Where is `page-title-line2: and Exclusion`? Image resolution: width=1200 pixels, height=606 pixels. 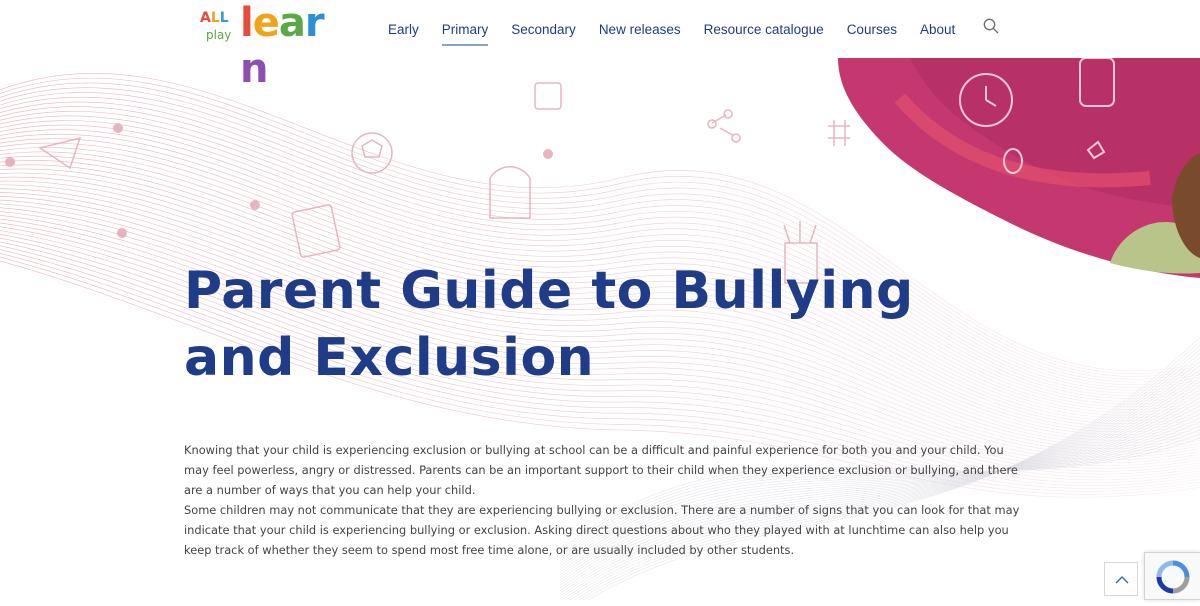 page-title-line2: and Exclusion is located at coordinates (389, 358).